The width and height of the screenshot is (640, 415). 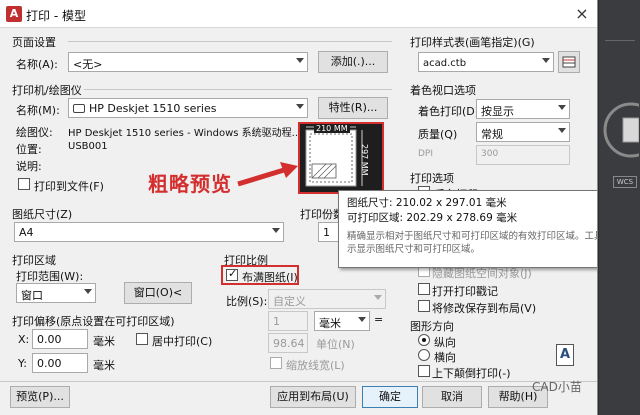 What do you see at coordinates (449, 111) in the screenshot?
I see `shade-plot-label: 着色打印(D)` at bounding box center [449, 111].